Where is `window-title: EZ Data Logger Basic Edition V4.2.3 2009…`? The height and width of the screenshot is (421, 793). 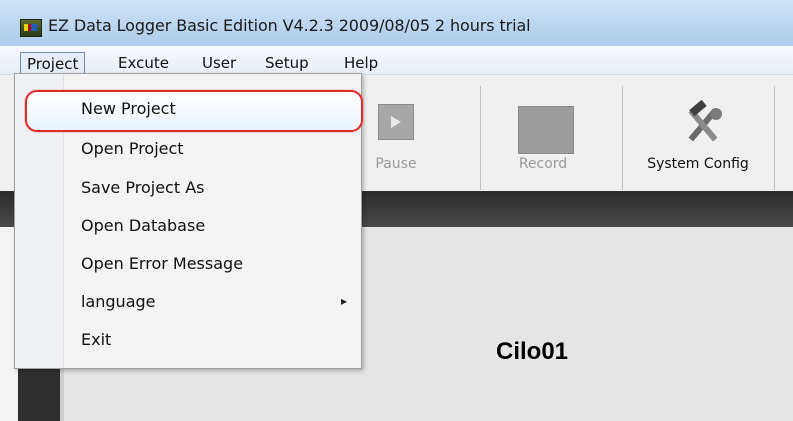 window-title: EZ Data Logger Basic Edition V4.2.3 2009… is located at coordinates (289, 25).